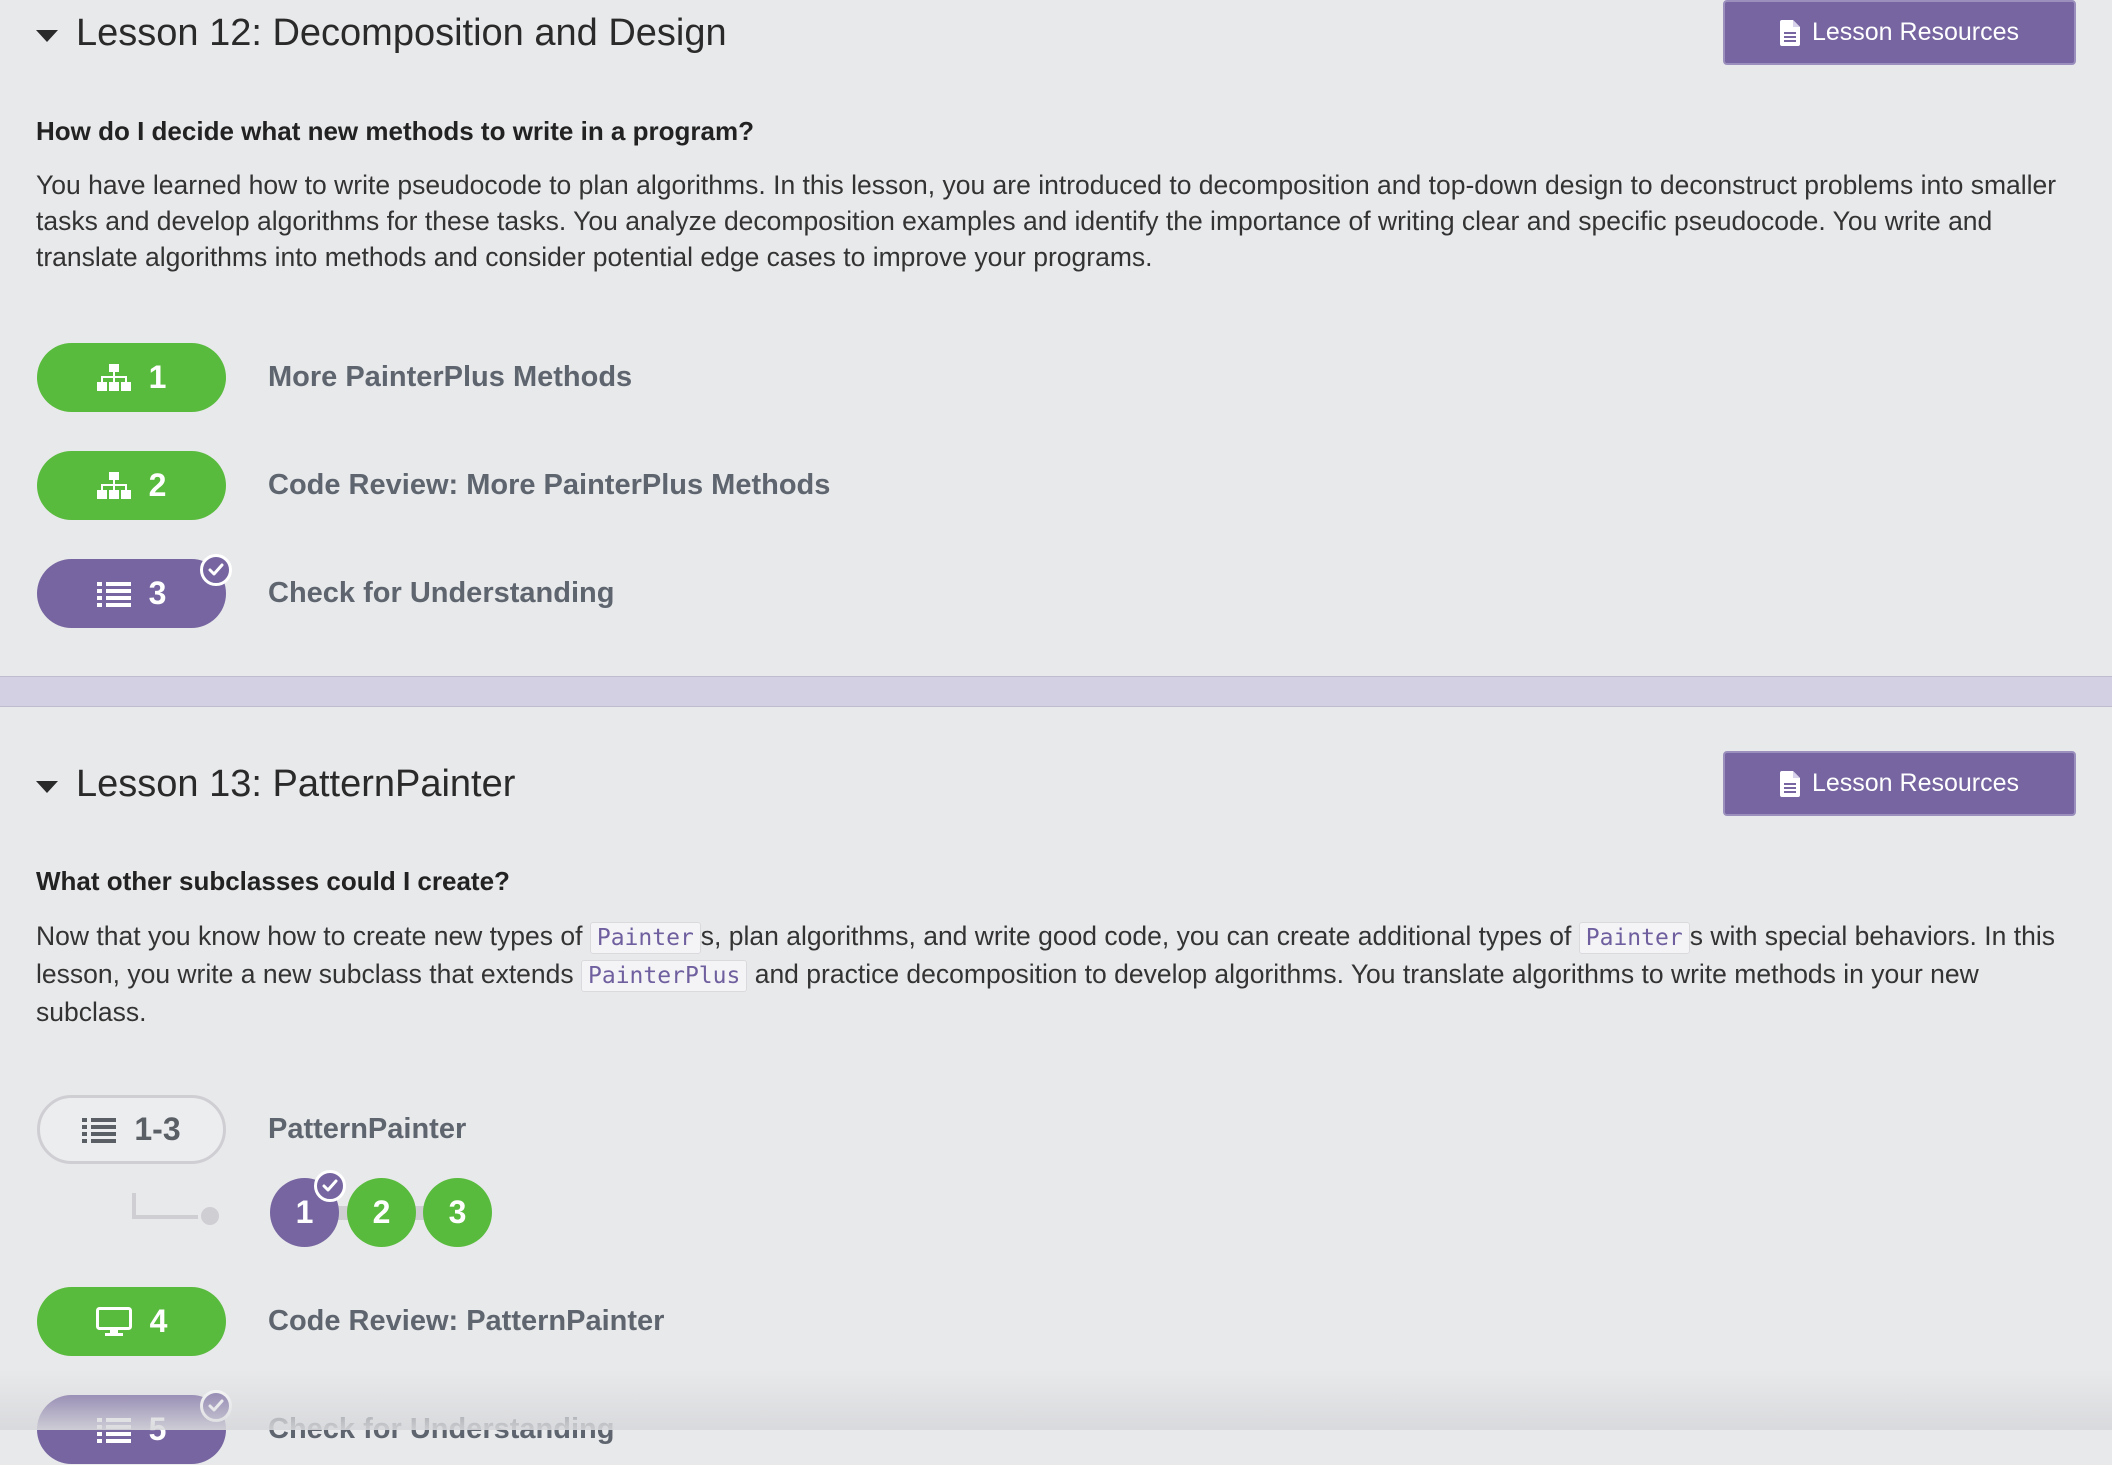 The width and height of the screenshot is (2112, 1465). What do you see at coordinates (450, 377) in the screenshot?
I see `activity-link: More PainterPlus Methods` at bounding box center [450, 377].